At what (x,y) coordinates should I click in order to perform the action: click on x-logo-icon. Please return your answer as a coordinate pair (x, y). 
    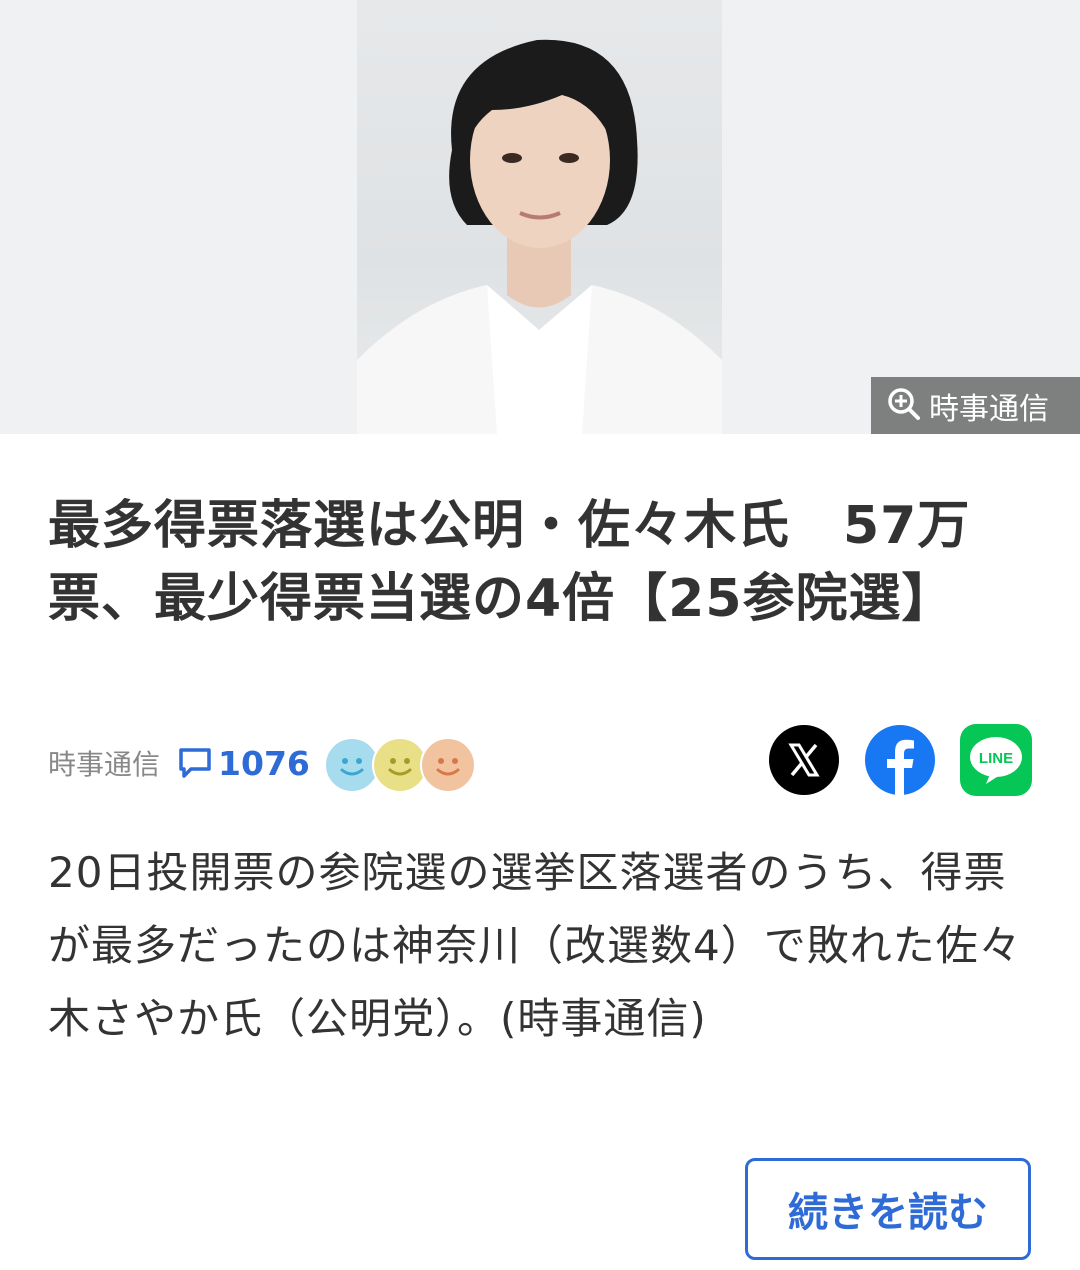
    Looking at the image, I should click on (804, 760).